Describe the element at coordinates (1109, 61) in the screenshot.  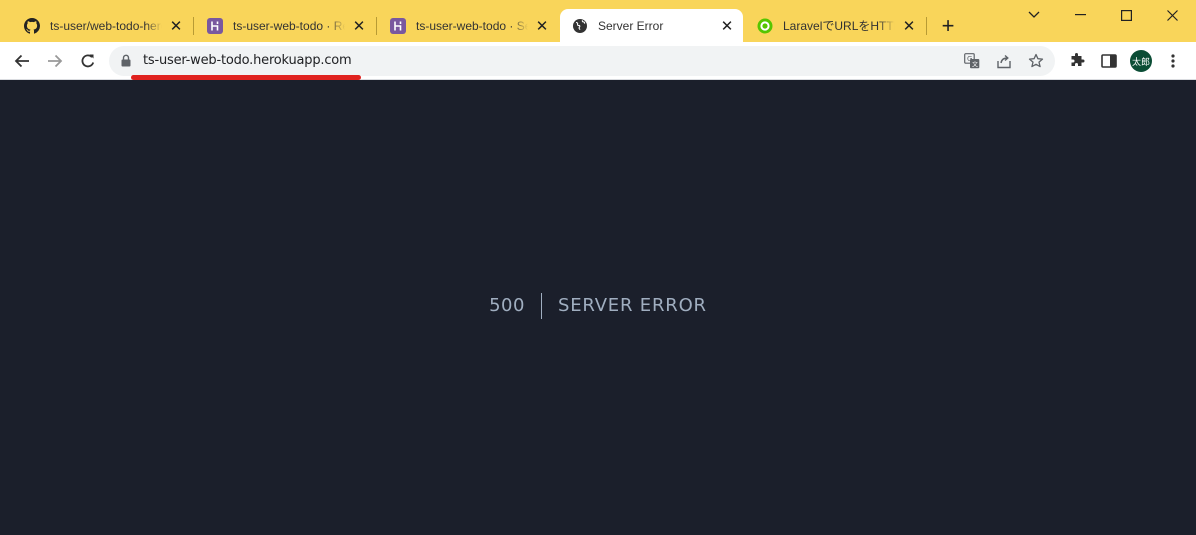
I see `side-panel-icon` at that location.